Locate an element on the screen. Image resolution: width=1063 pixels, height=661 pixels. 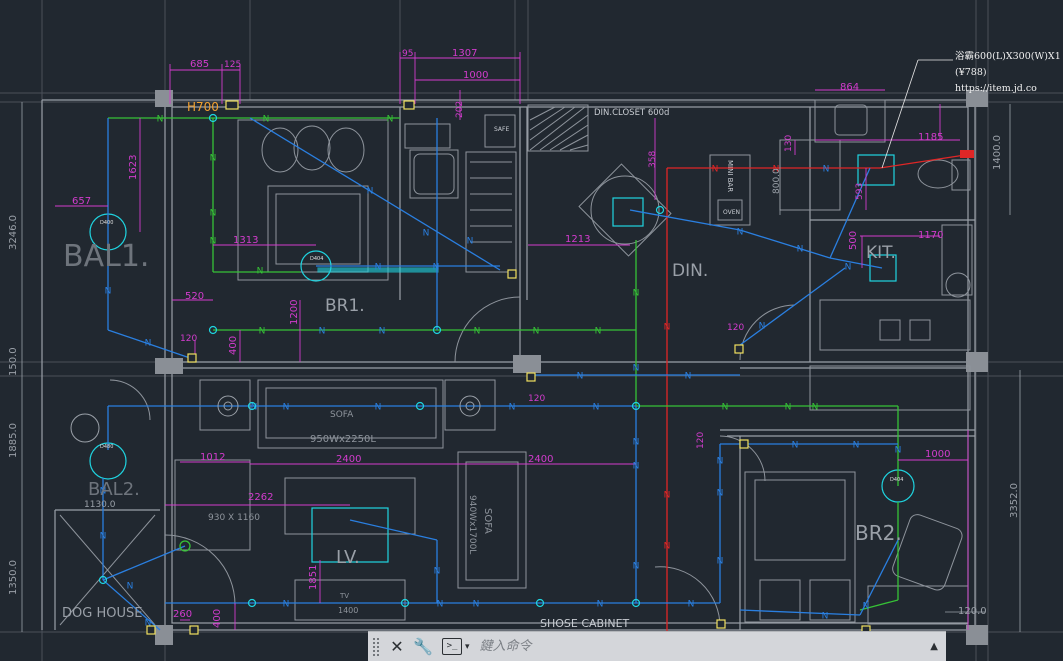
label-d2400b: 2400 is located at coordinates (540, 459).